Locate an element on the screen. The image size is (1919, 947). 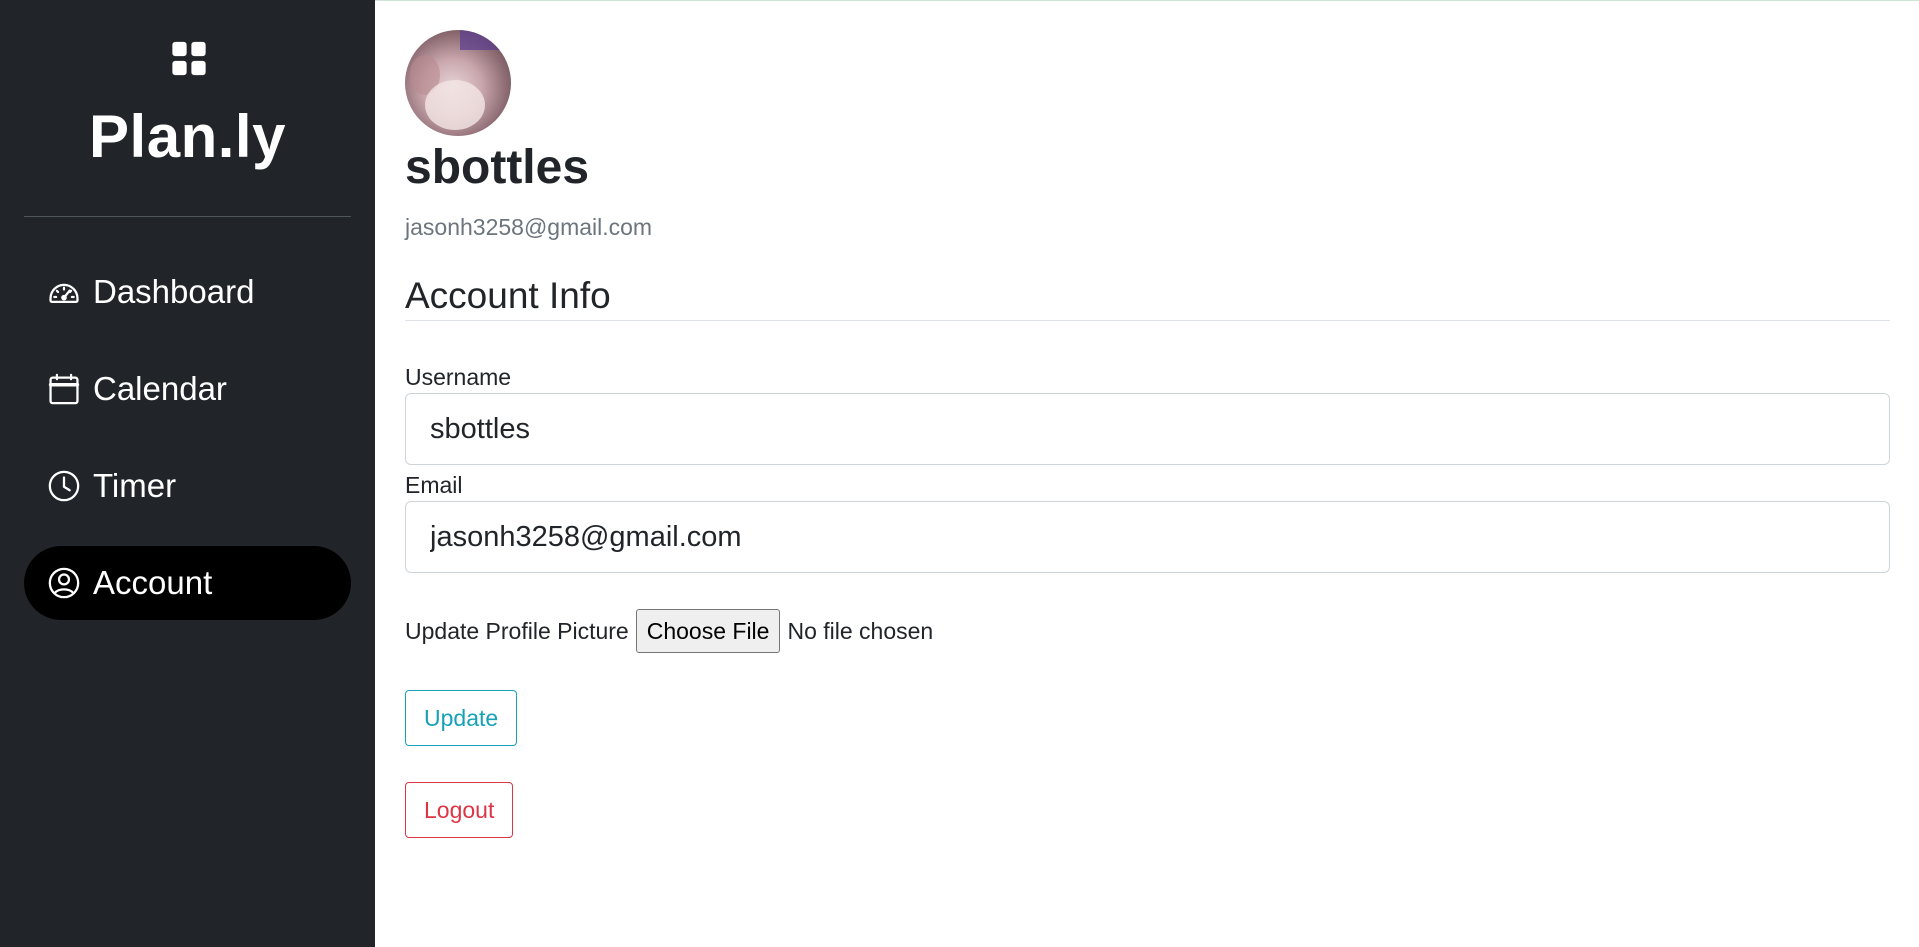
file-status: No file chosen is located at coordinates (860, 630).